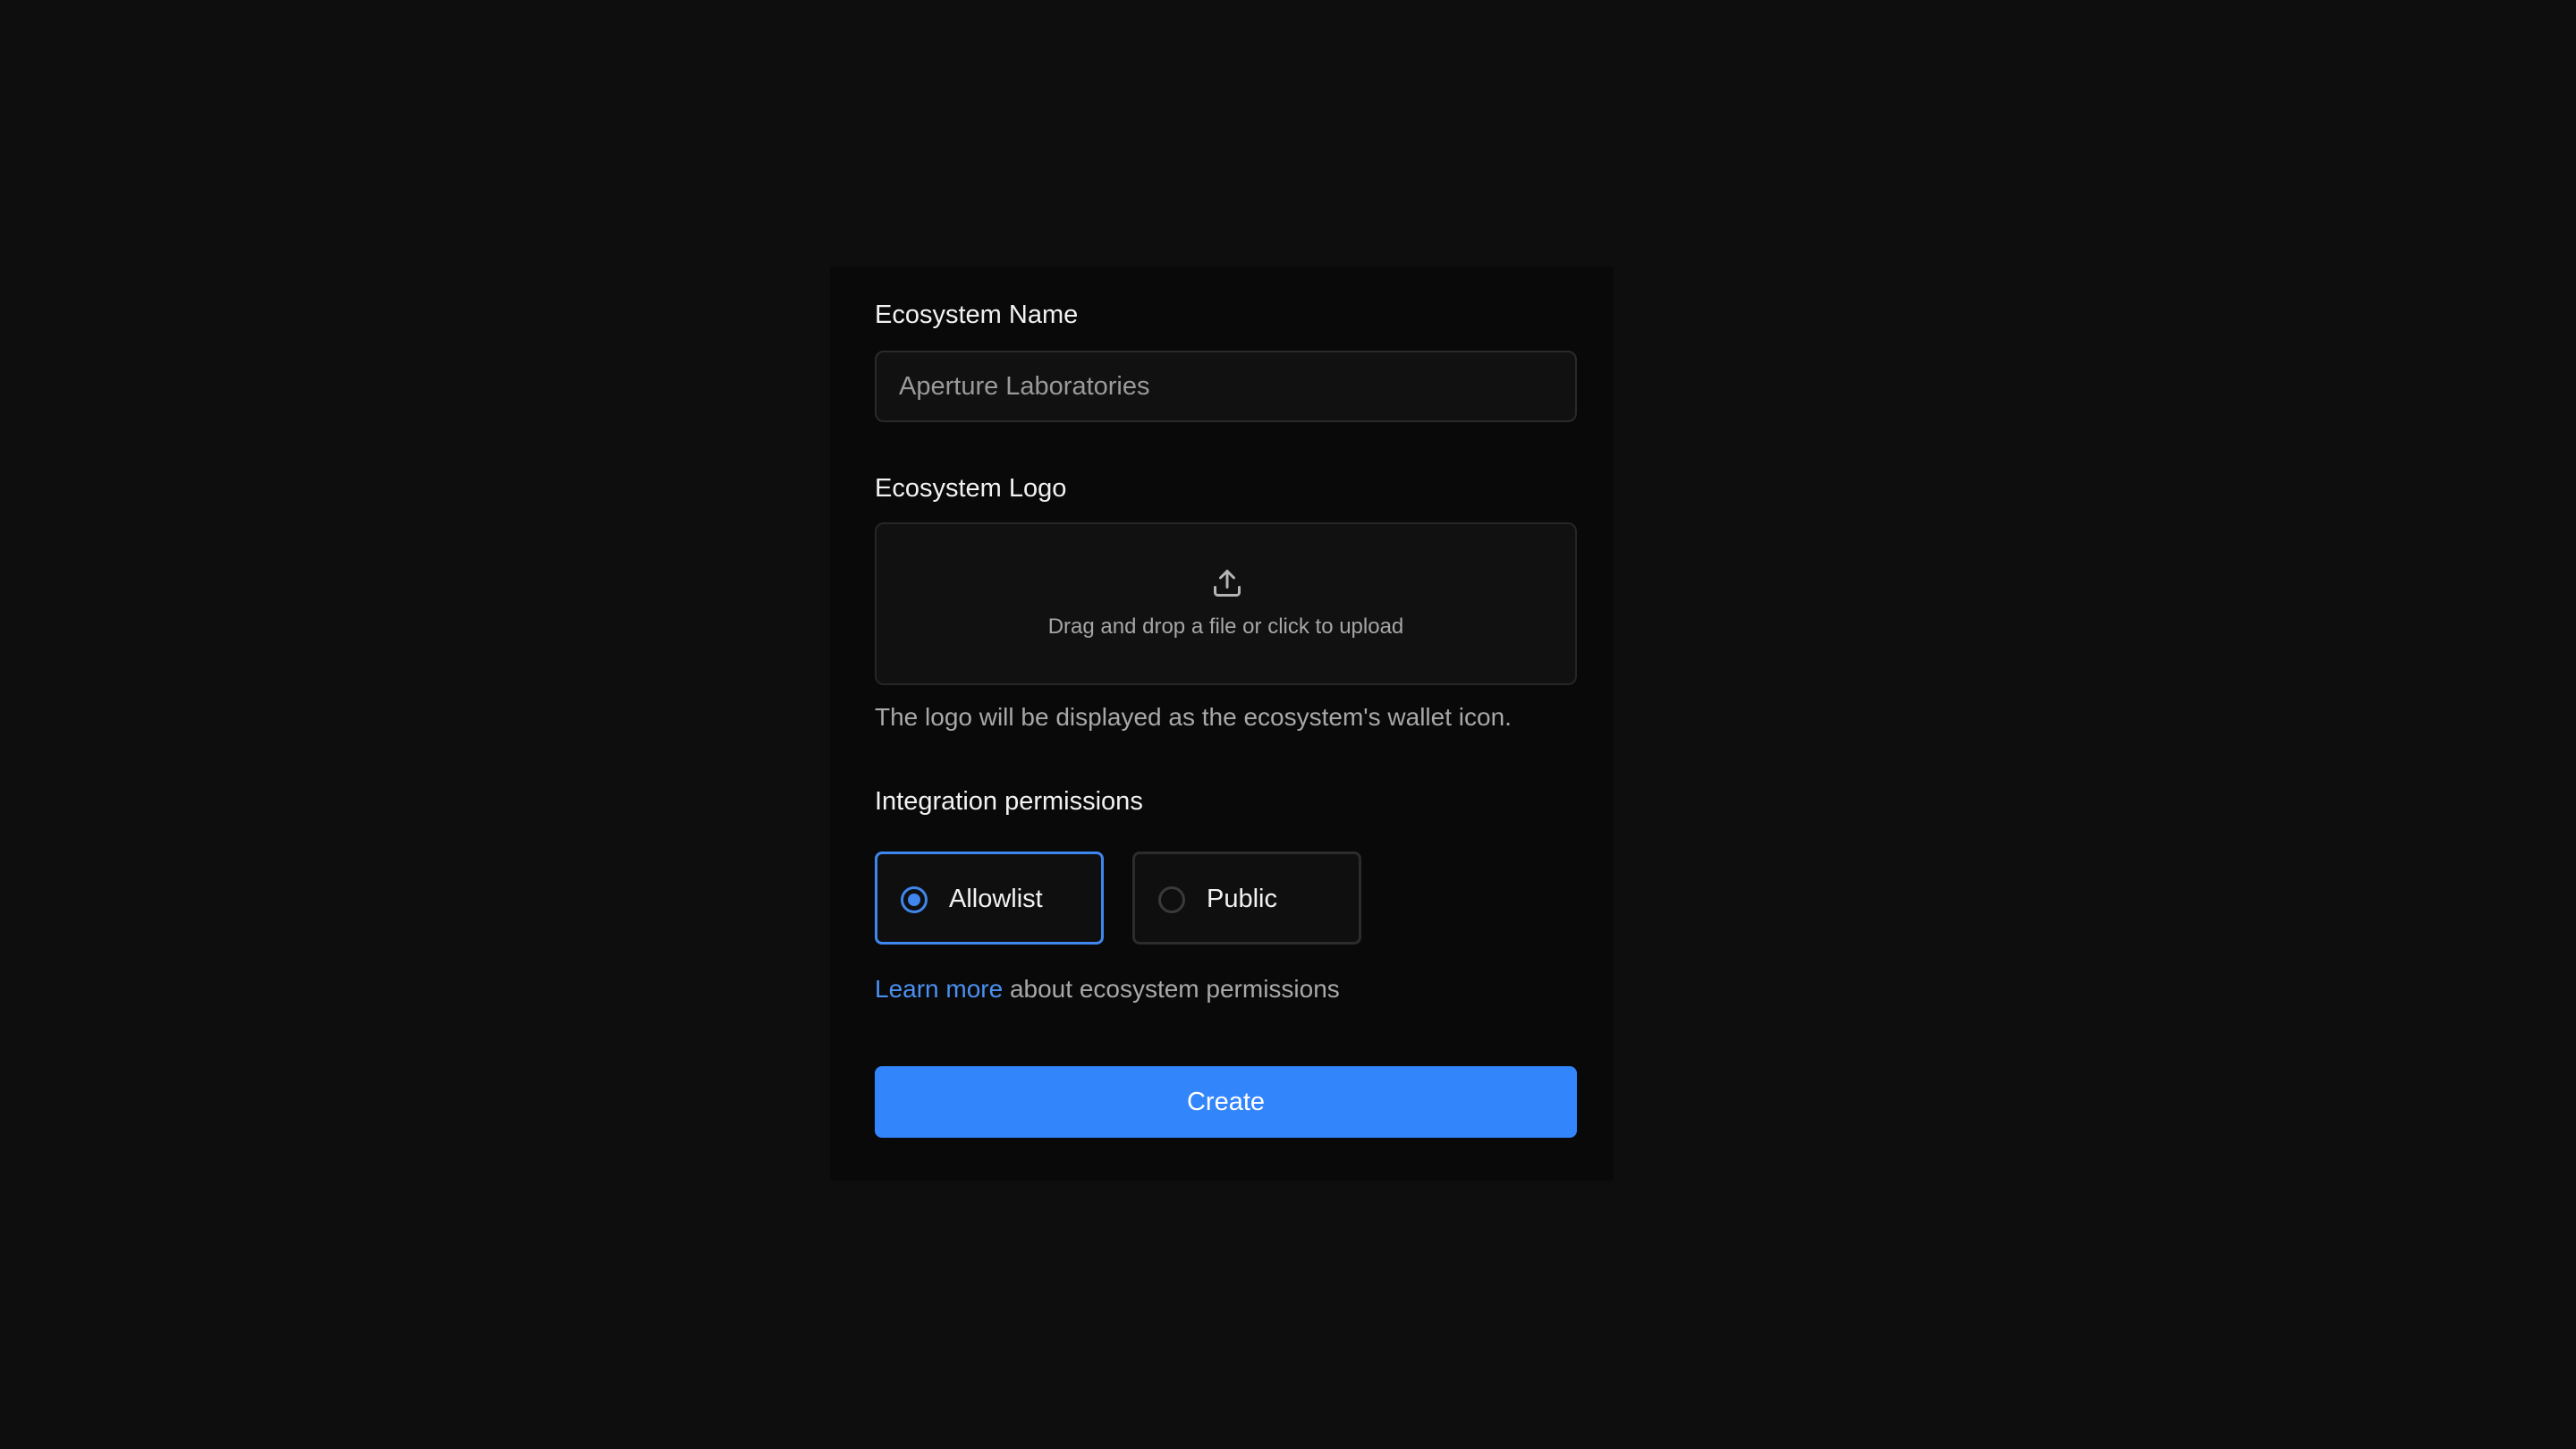 Image resolution: width=2576 pixels, height=1449 pixels. Describe the element at coordinates (1171, 989) in the screenshot. I see `learn-more-suffix: about ecosystem permissions` at that location.